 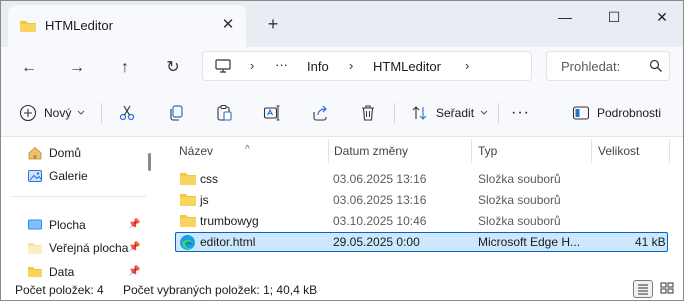 I want to click on back-button: ←, so click(x=29, y=68).